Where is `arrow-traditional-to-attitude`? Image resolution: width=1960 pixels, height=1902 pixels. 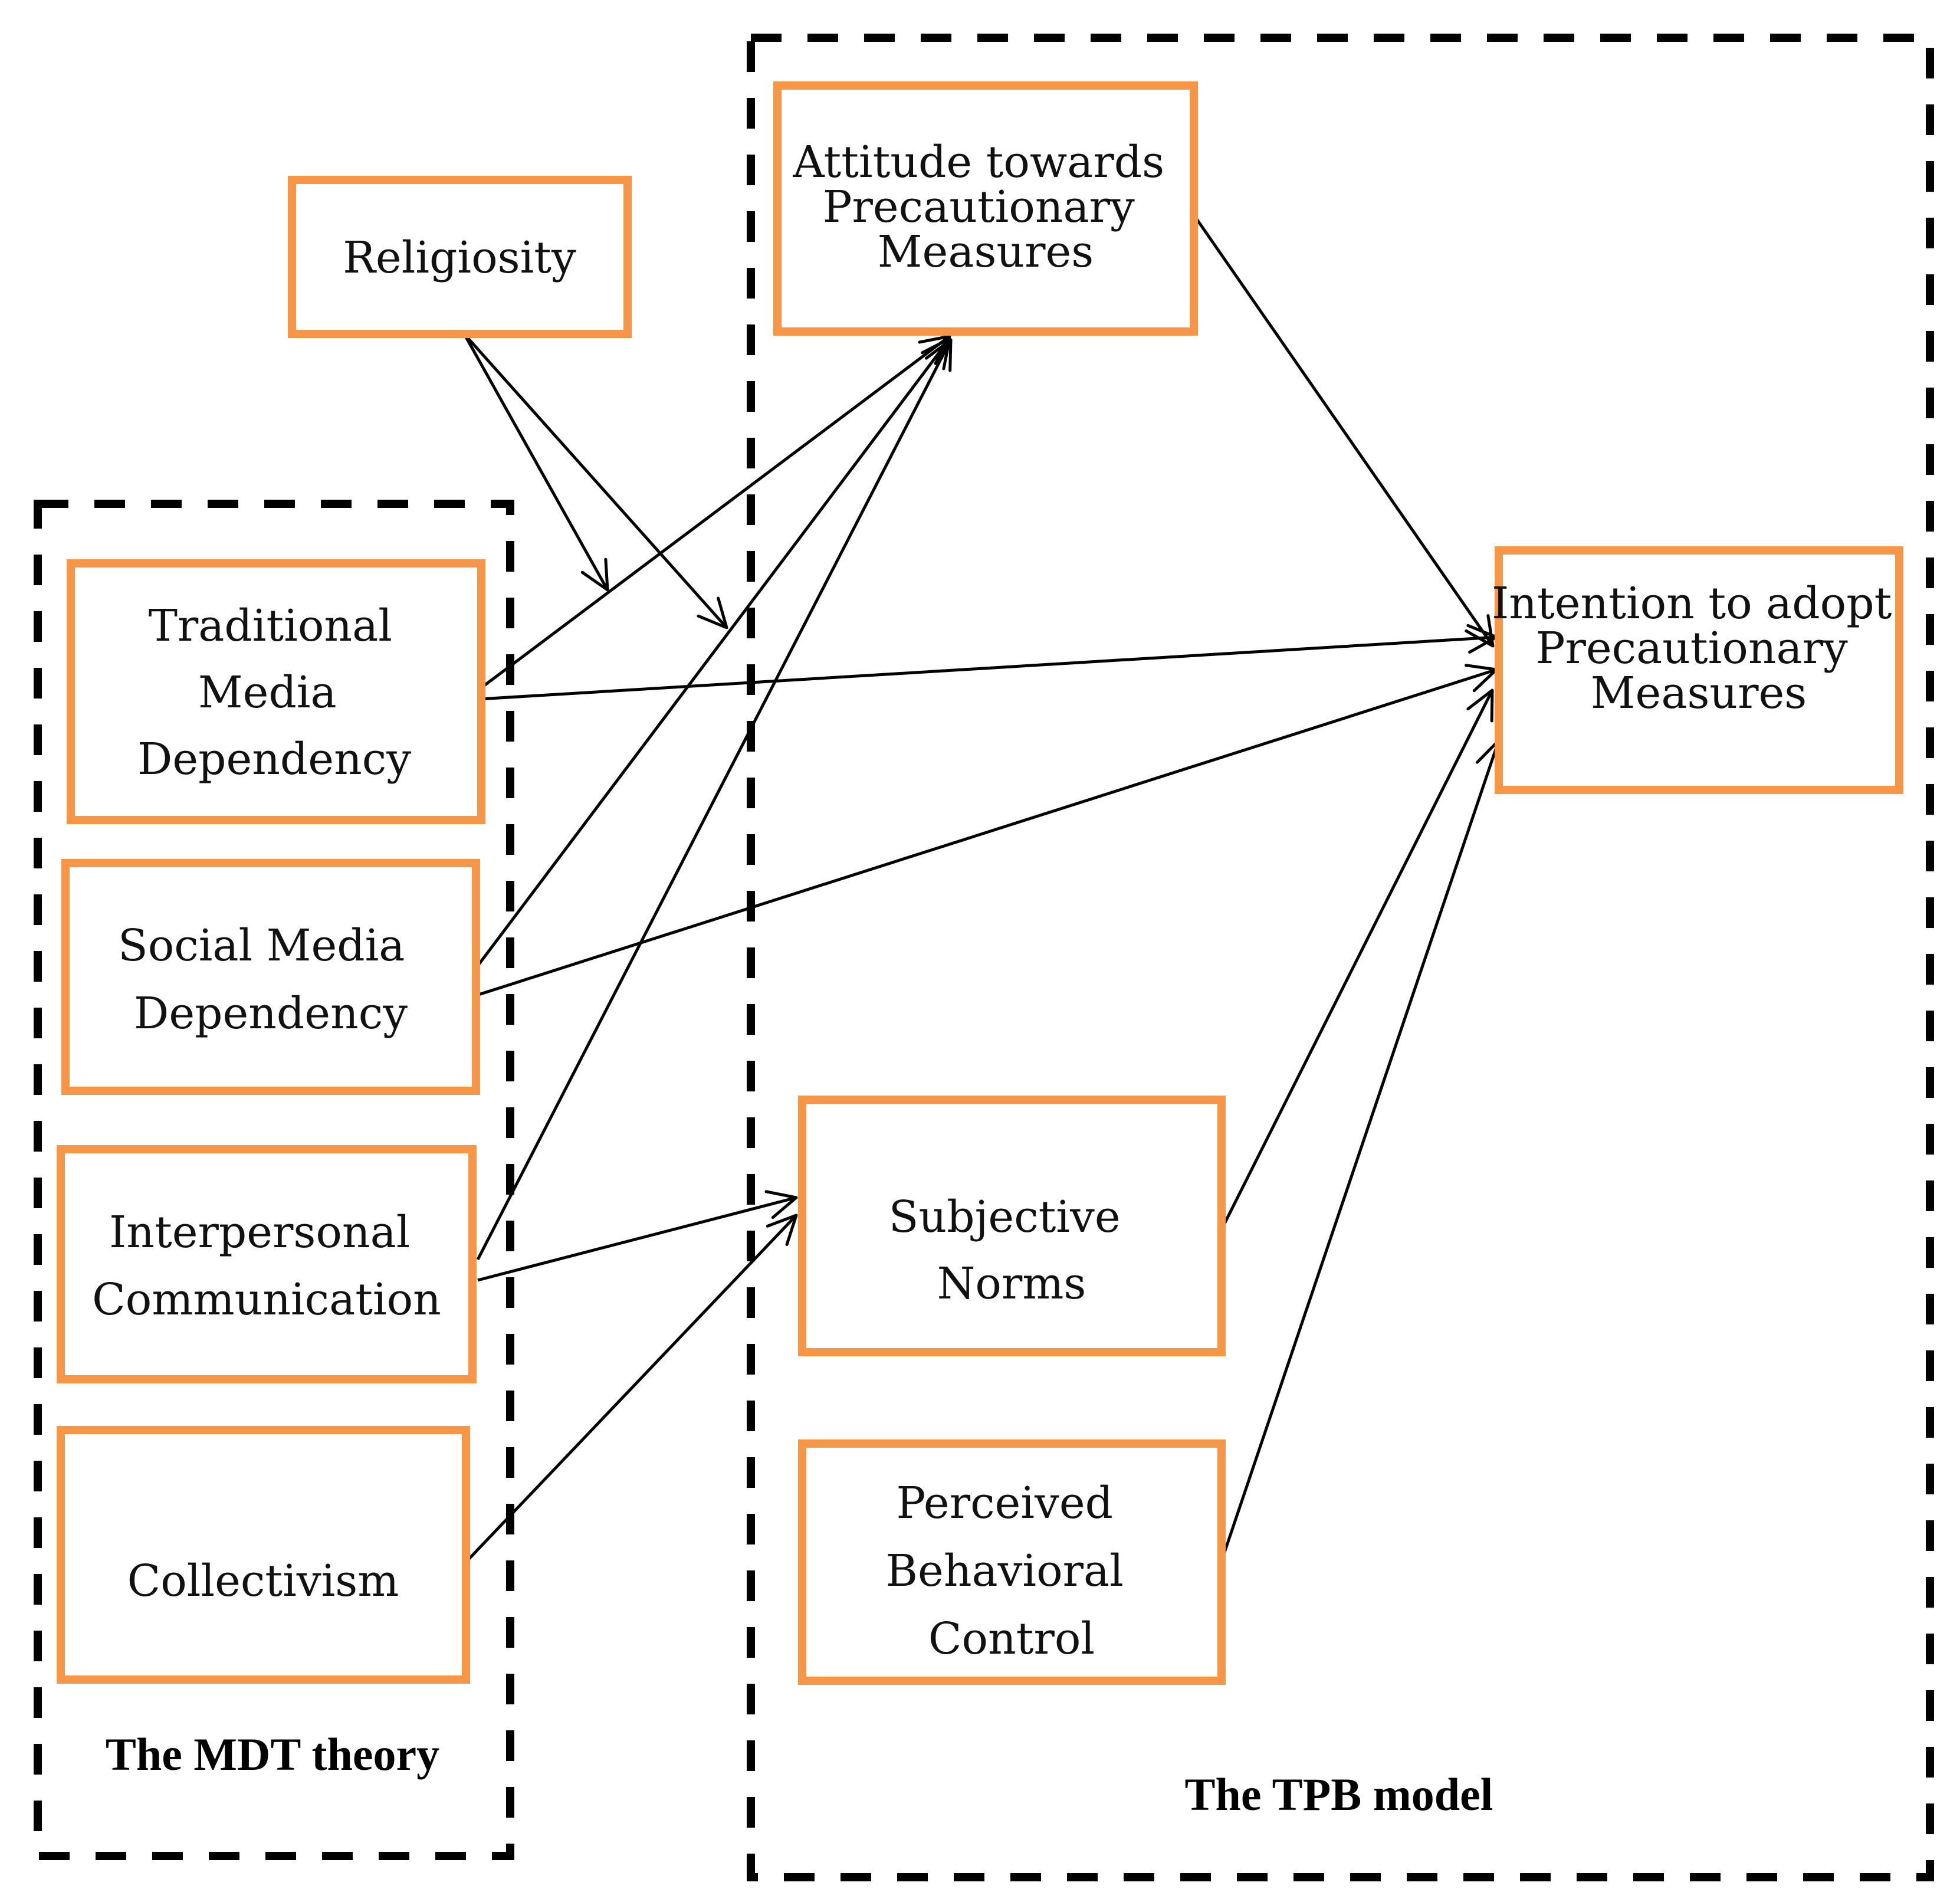 arrow-traditional-to-attitude is located at coordinates (714, 512).